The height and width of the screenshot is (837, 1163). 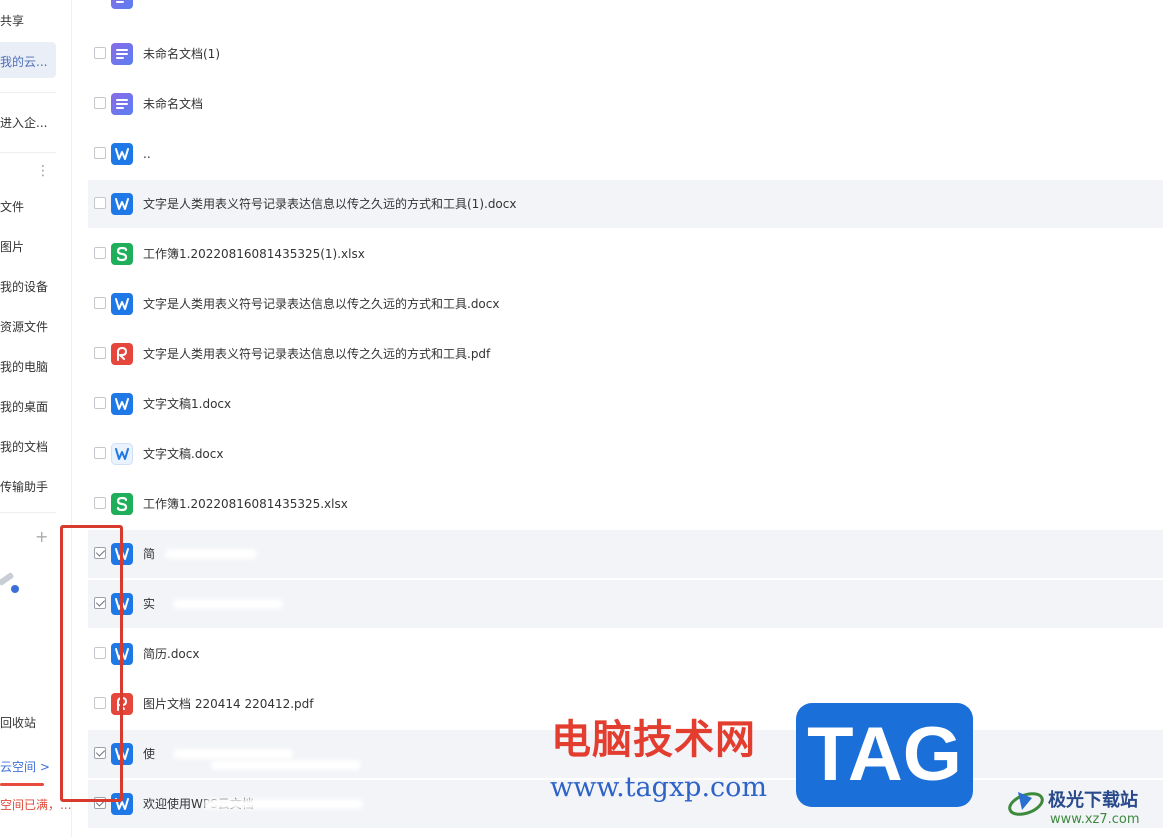 I want to click on file-name: 工作簿1.20220816081435325.xlsx, so click(x=245, y=504).